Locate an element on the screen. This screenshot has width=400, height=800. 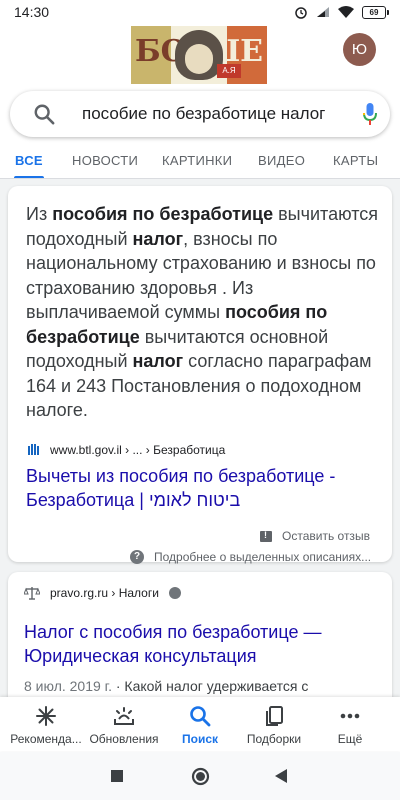
search-box: пособие по безработице налог is located at coordinates (200, 114).